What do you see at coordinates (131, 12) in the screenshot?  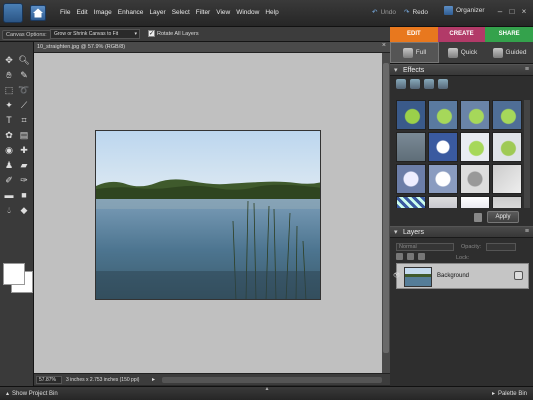 I see `menu-enhance: Enhance` at bounding box center [131, 12].